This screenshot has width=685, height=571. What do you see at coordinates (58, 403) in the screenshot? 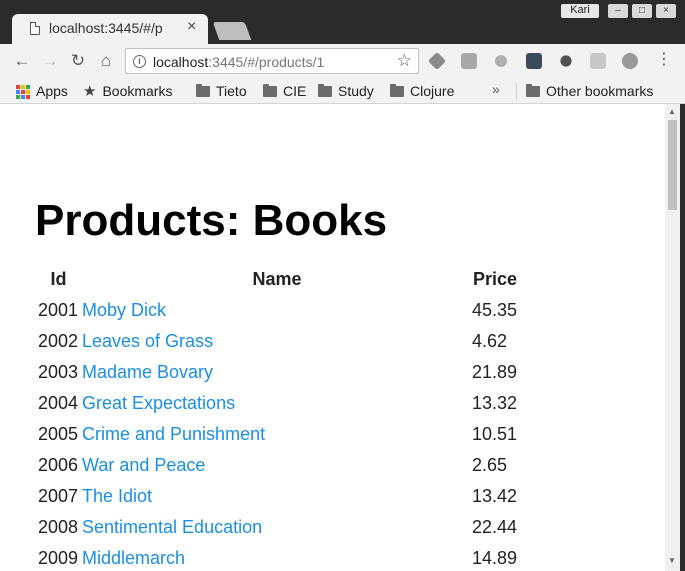
I see `product-id: 2004` at bounding box center [58, 403].